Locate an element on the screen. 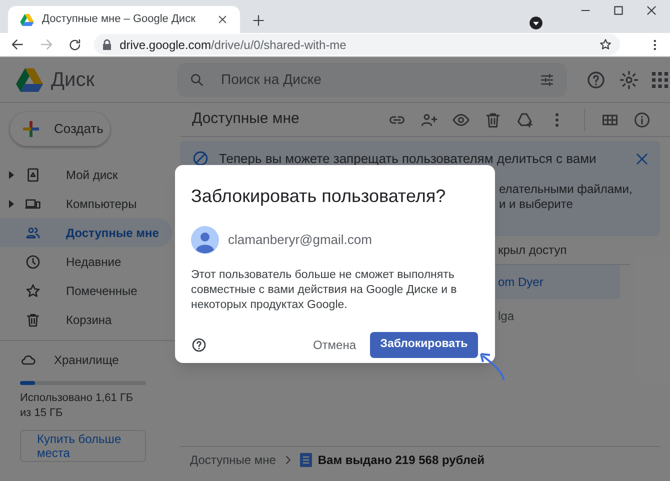 This screenshot has width=670, height=481. url-text: drive.google.com/drive/u/0/shared-with-me is located at coordinates (234, 45).